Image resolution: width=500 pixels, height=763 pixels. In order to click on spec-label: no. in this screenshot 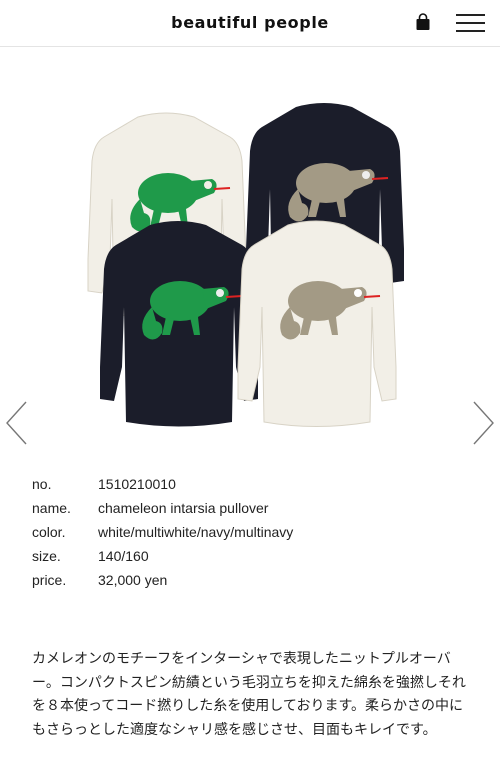, I will do `click(42, 484)`.